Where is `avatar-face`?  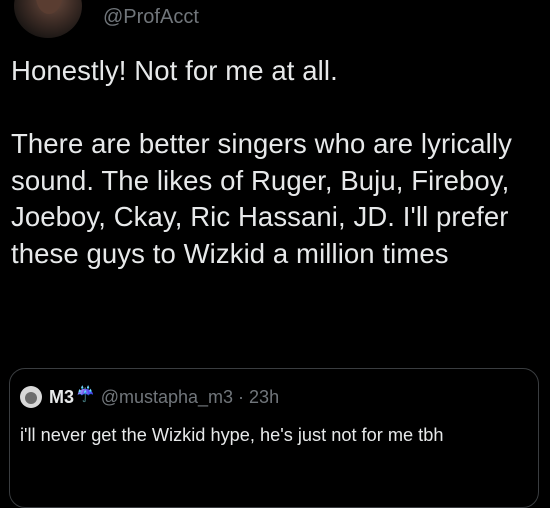
avatar-face is located at coordinates (49, 7).